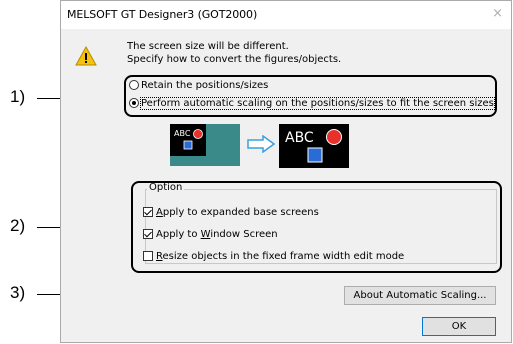 The width and height of the screenshot is (513, 344). Describe the element at coordinates (299, 138) in the screenshot. I see `preview-after-text: ABC` at that location.